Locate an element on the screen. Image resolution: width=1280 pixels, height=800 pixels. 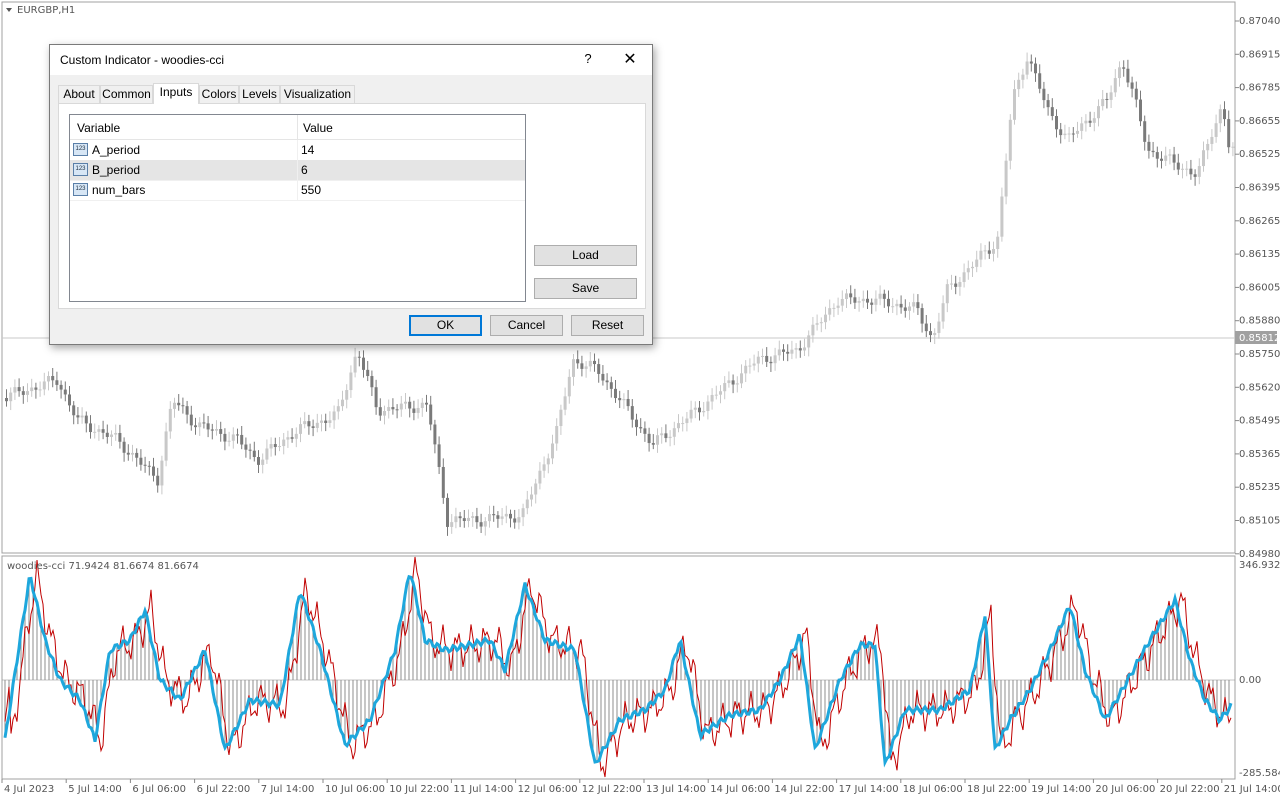
load-button: Load is located at coordinates (585, 255).